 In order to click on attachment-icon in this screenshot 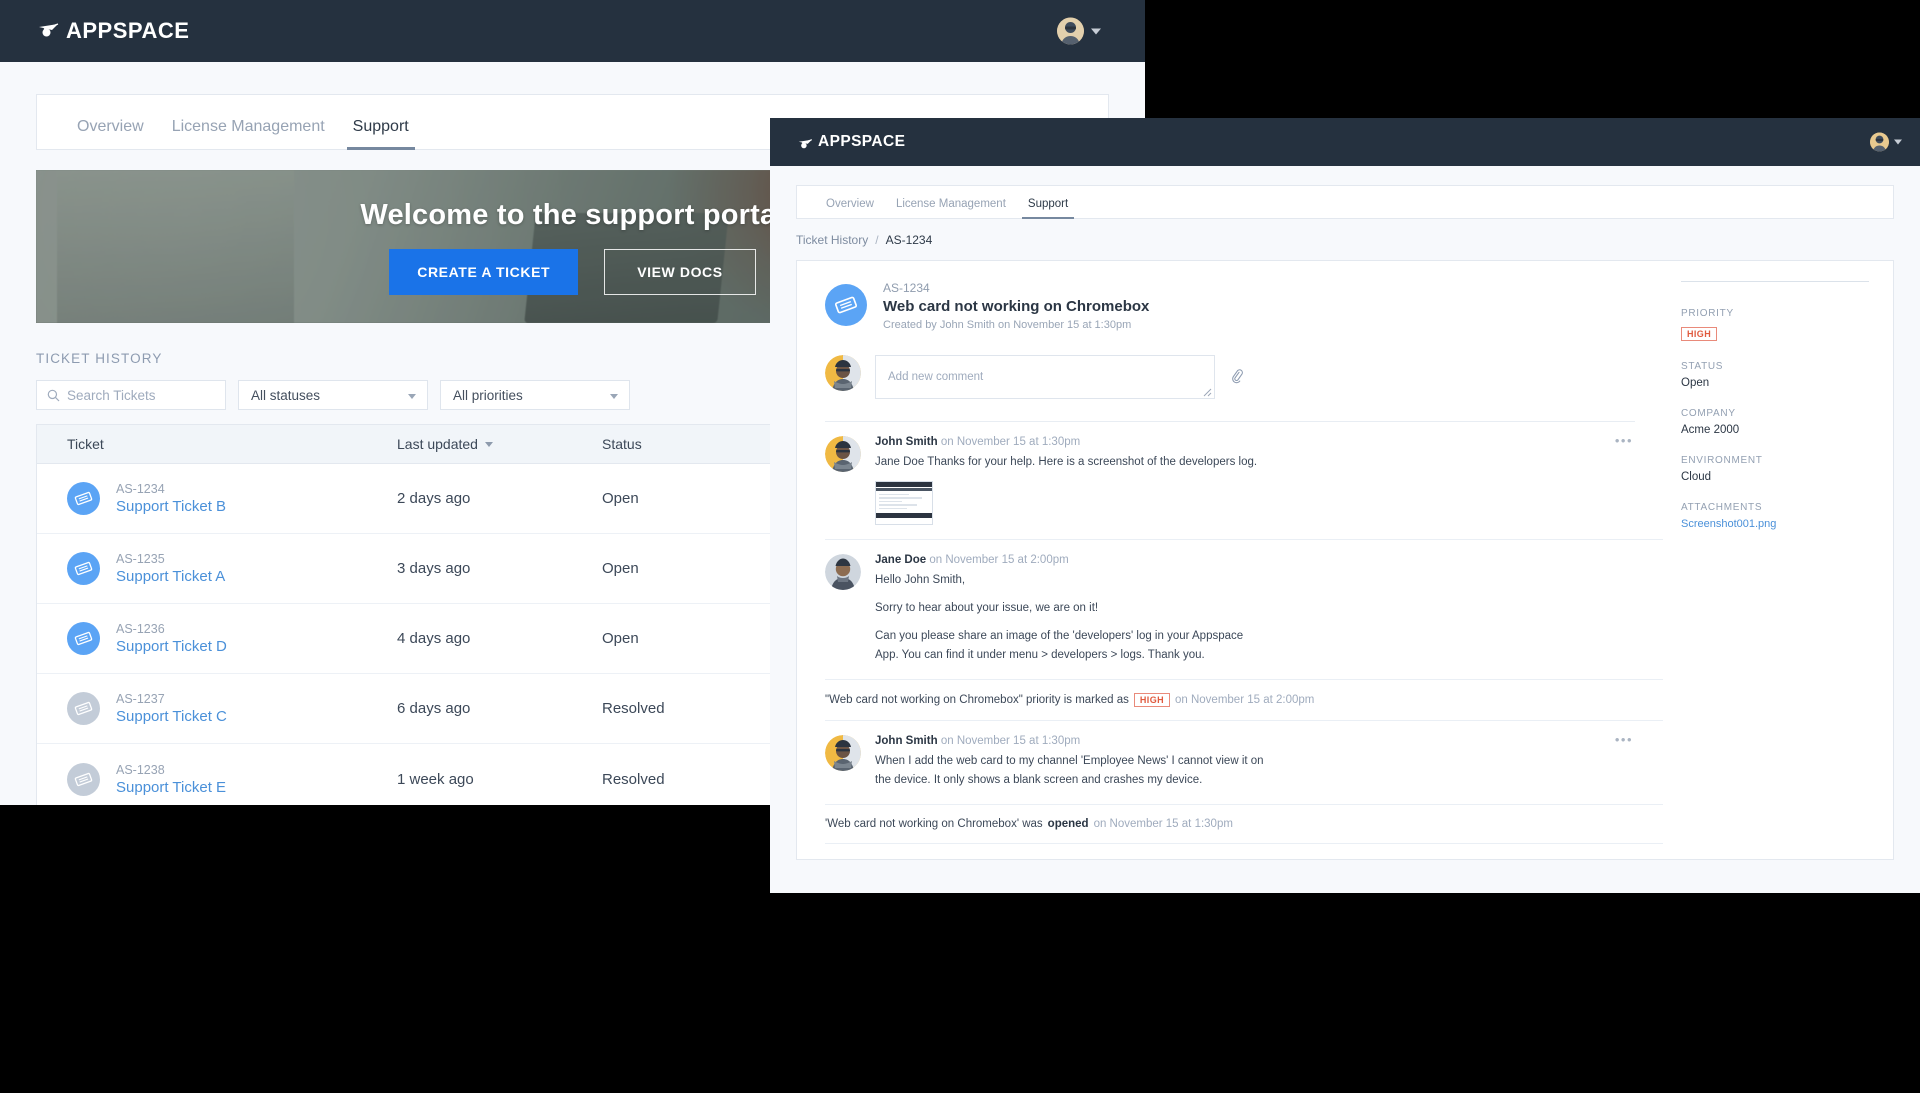, I will do `click(1237, 376)`.